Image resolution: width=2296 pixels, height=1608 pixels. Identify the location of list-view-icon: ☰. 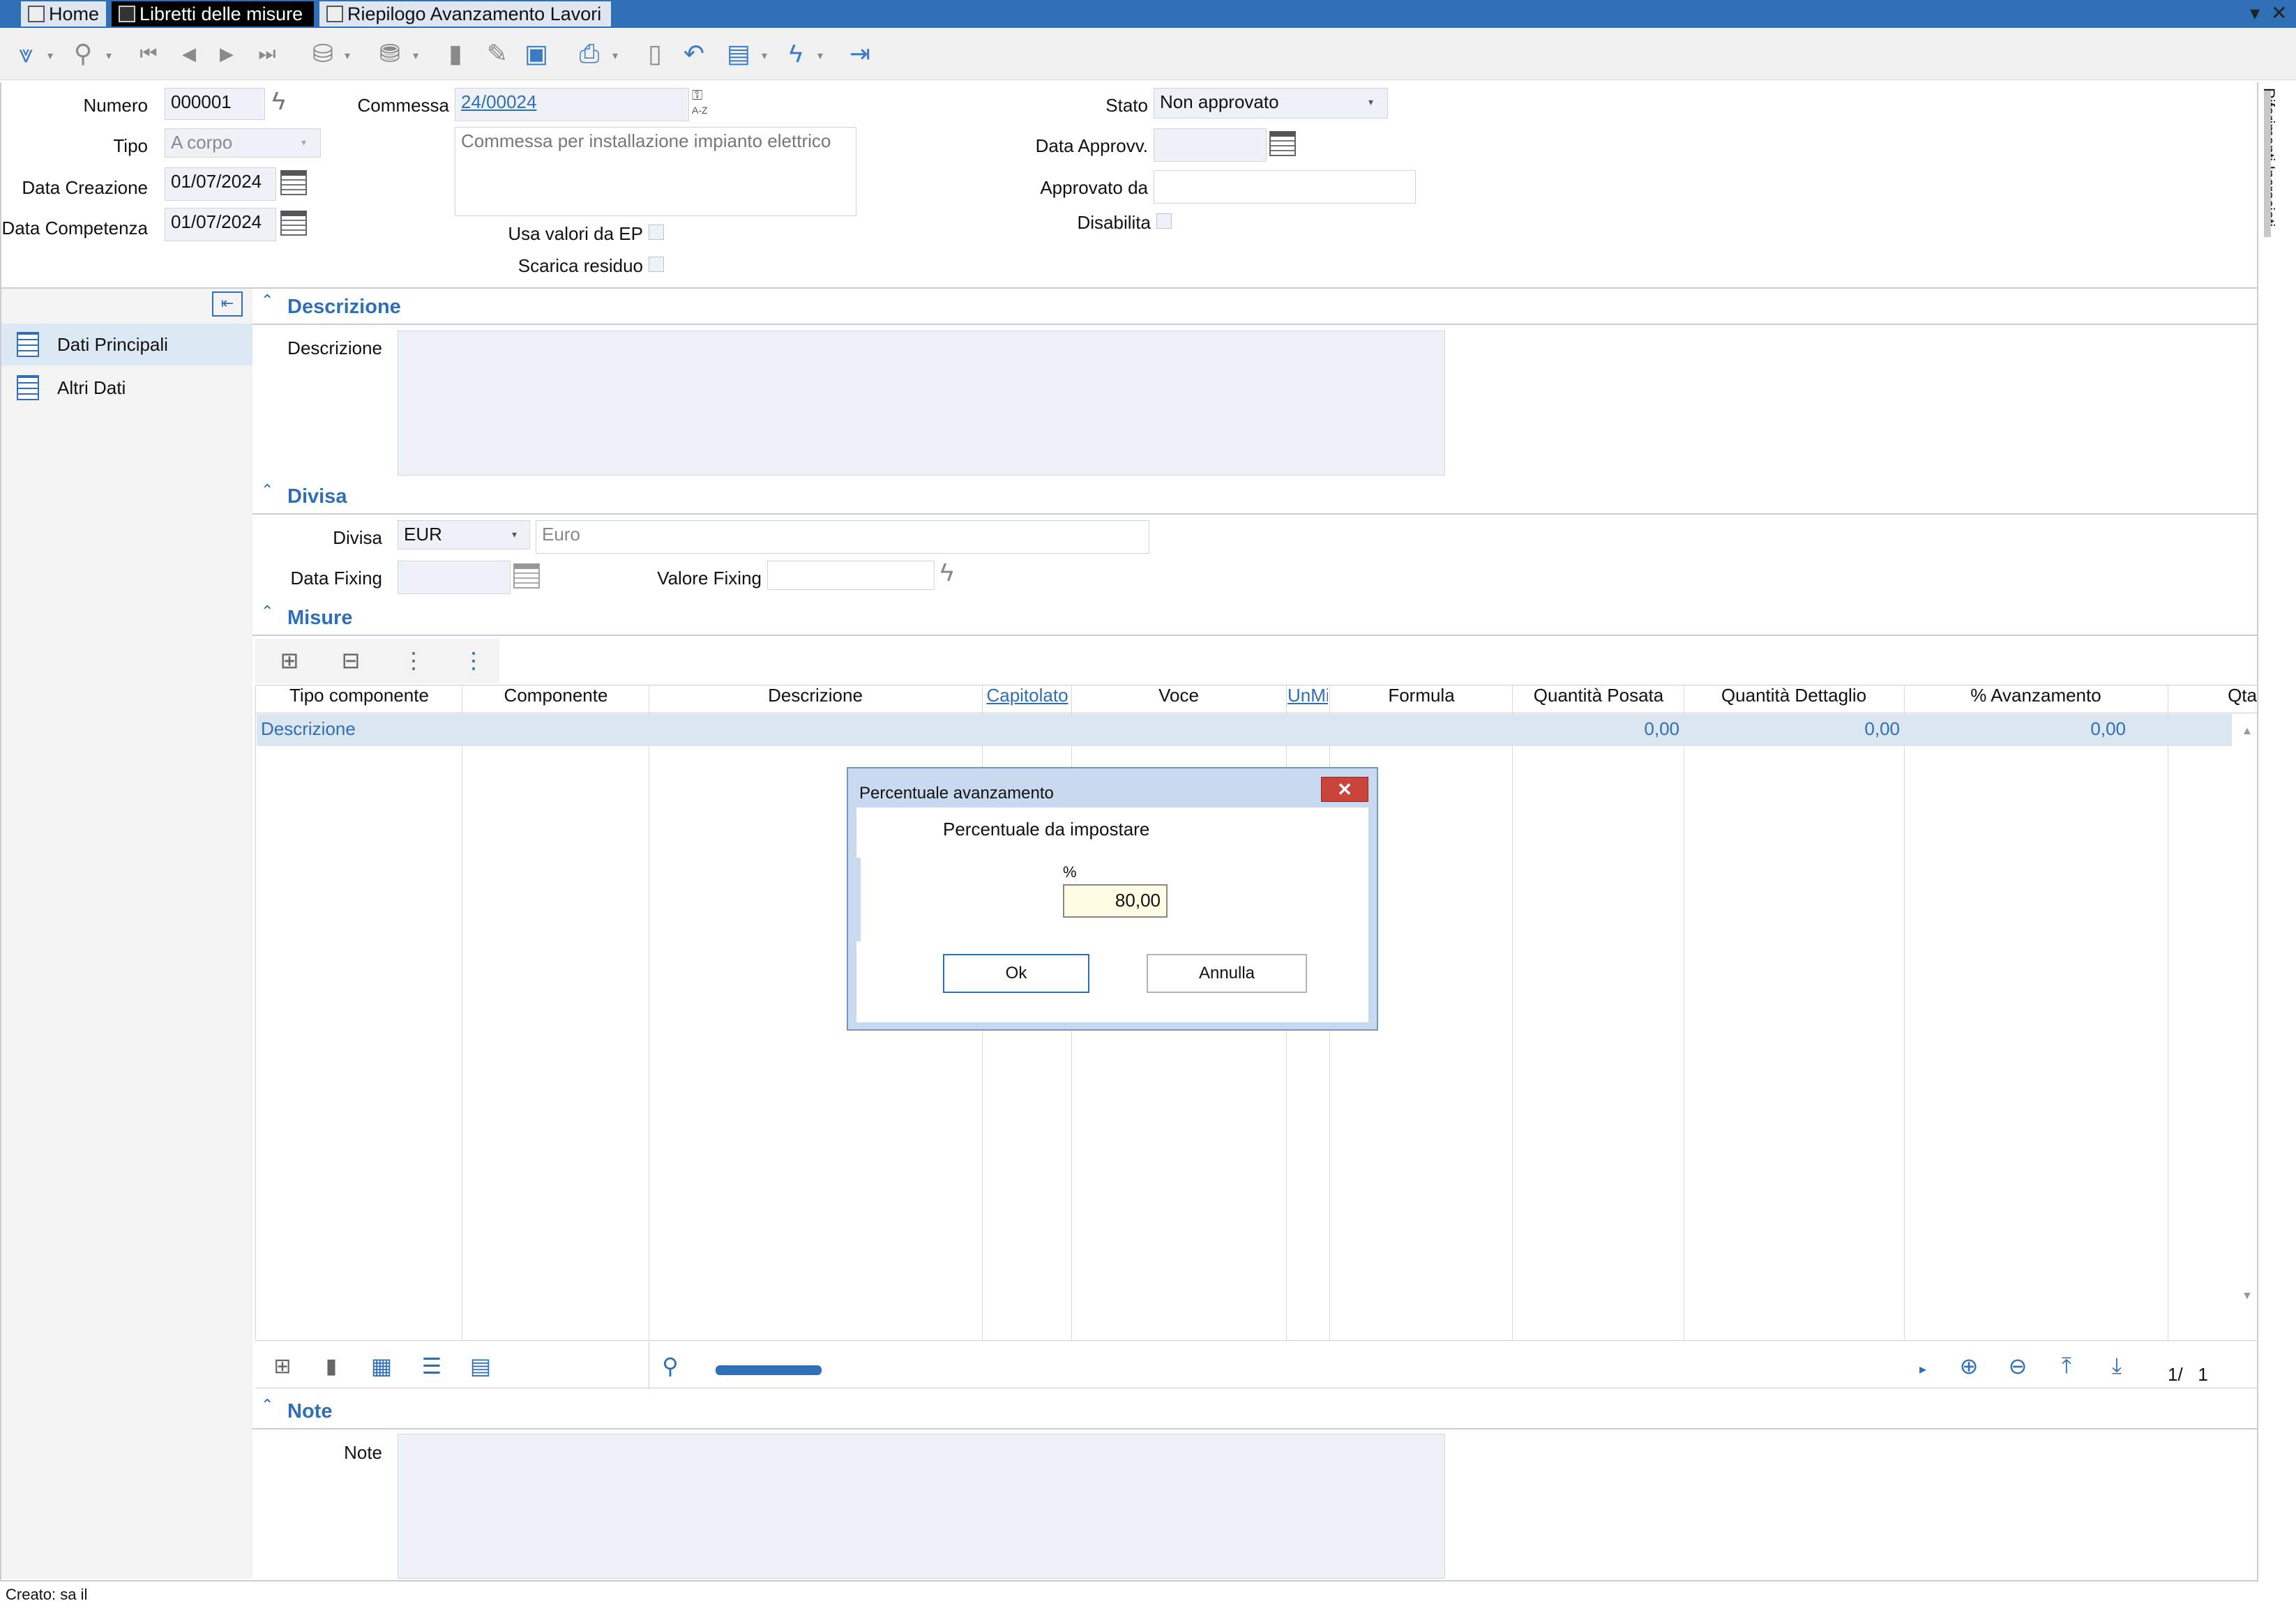
(432, 1366).